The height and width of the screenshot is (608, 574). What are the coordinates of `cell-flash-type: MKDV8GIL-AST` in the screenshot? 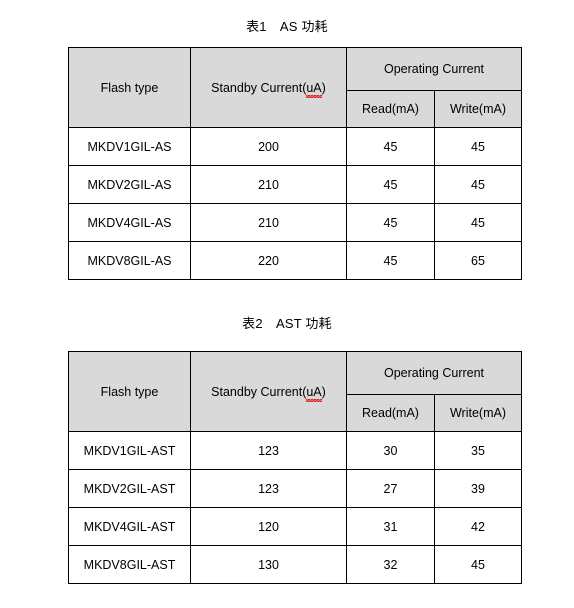 It's located at (129, 564).